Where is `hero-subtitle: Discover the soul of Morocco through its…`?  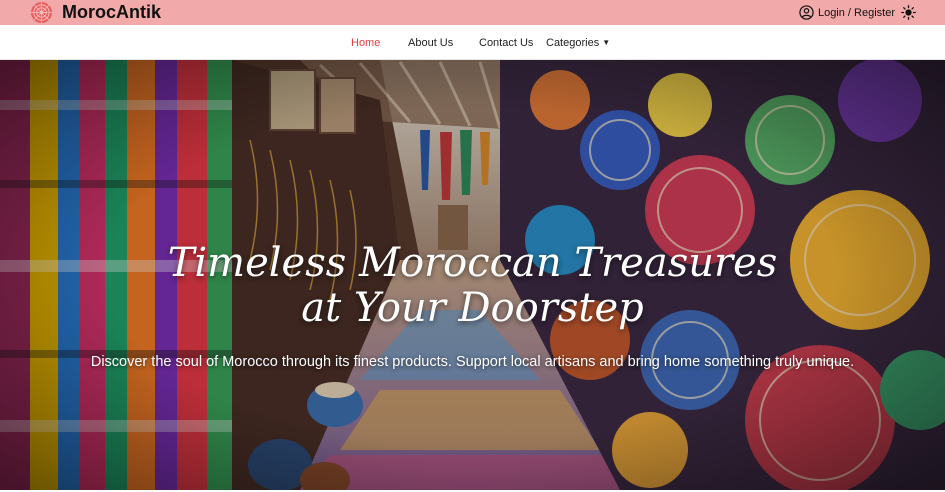
hero-subtitle: Discover the soul of Morocco through its… is located at coordinates (472, 362).